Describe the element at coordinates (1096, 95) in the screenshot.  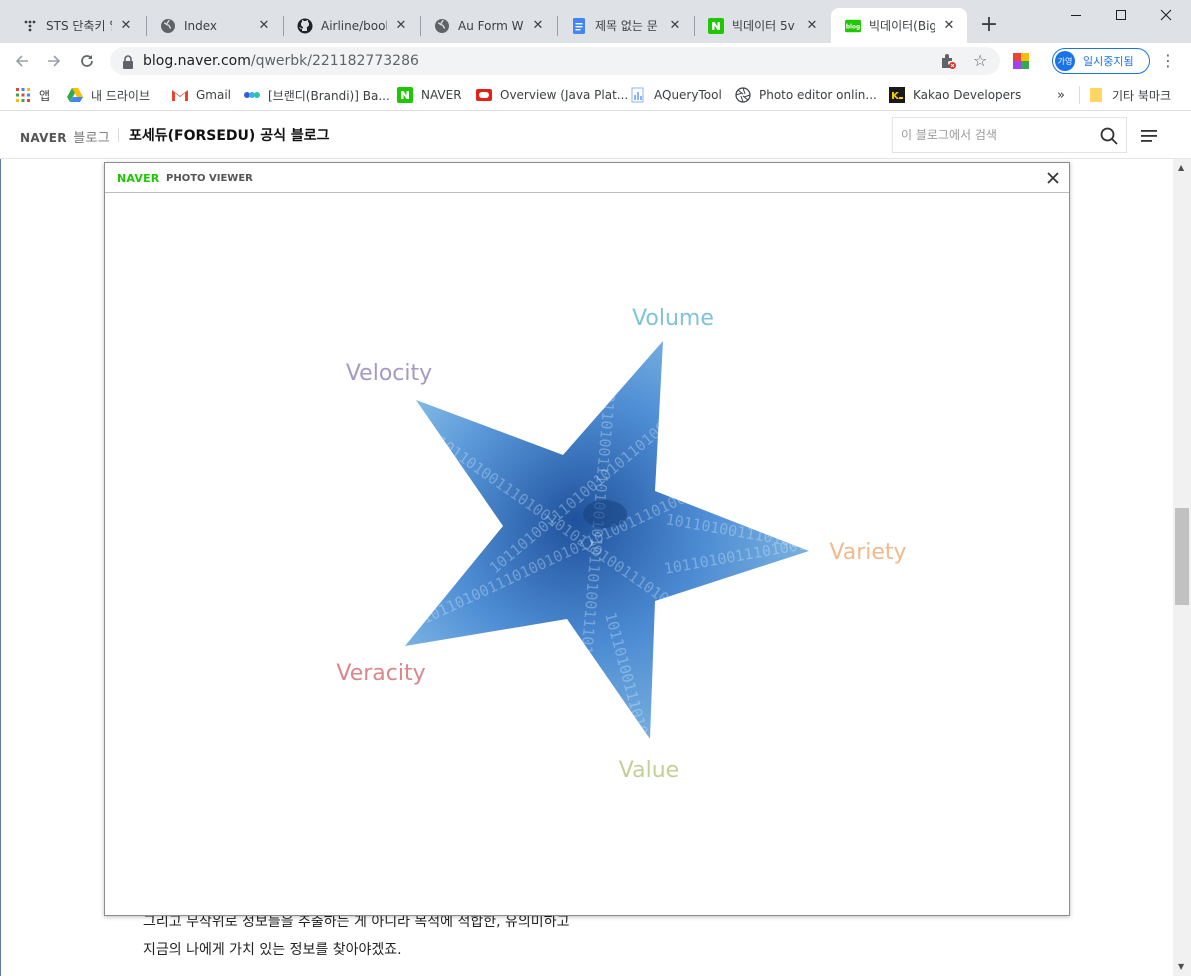
I see `folder-icon` at that location.